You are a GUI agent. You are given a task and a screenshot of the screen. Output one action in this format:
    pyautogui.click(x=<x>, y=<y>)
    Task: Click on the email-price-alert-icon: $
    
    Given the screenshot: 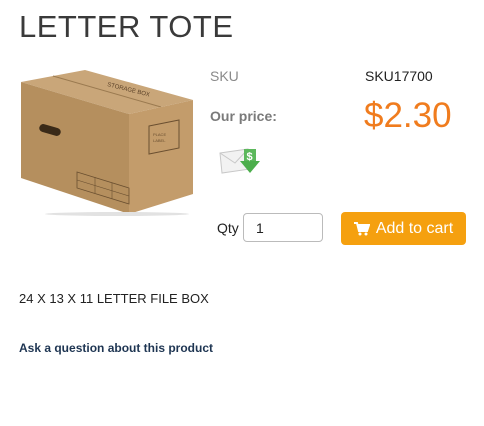 What is the action you would take?
    pyautogui.click(x=240, y=161)
    